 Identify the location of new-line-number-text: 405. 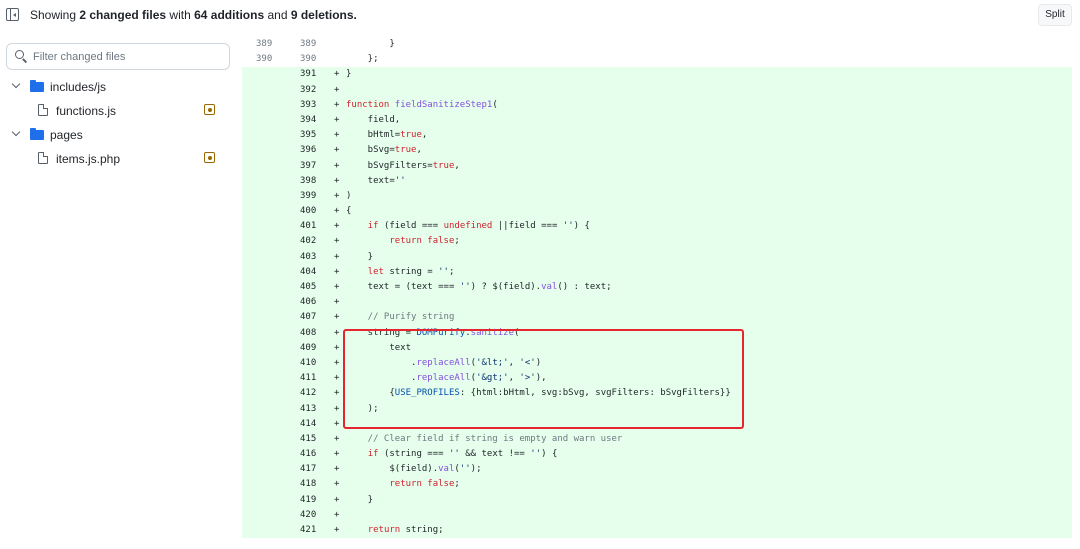
(308, 287).